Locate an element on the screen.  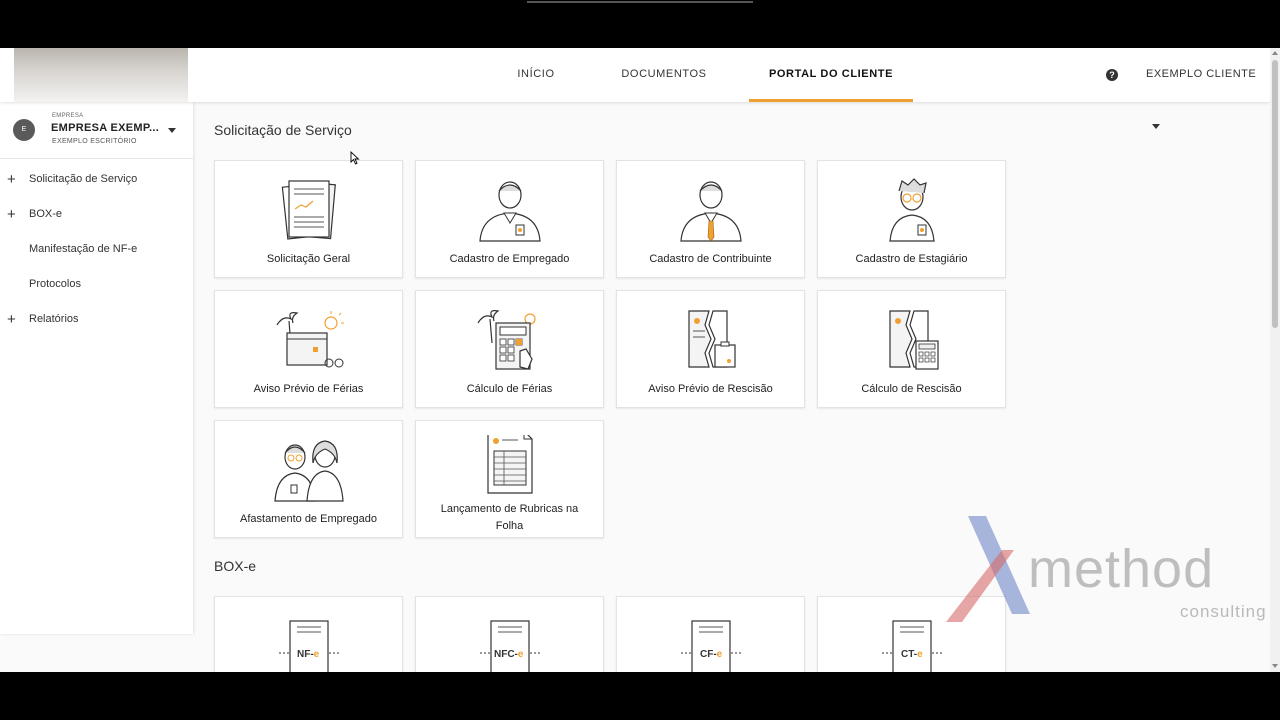
sidebar-item-label: Solicitação de Serviço is located at coordinates (83, 179).